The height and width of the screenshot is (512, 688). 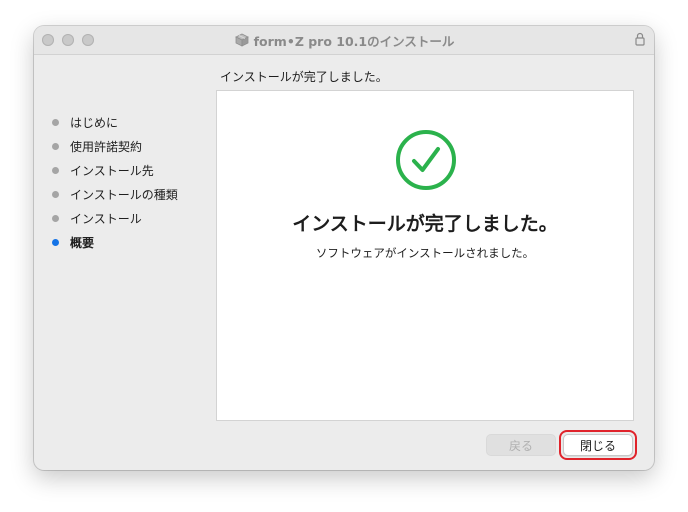 I want to click on step-destination: インストール先, so click(x=132, y=170).